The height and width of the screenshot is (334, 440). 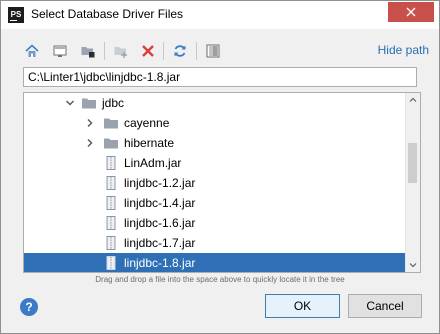 I want to click on desktop-button, so click(x=60, y=51).